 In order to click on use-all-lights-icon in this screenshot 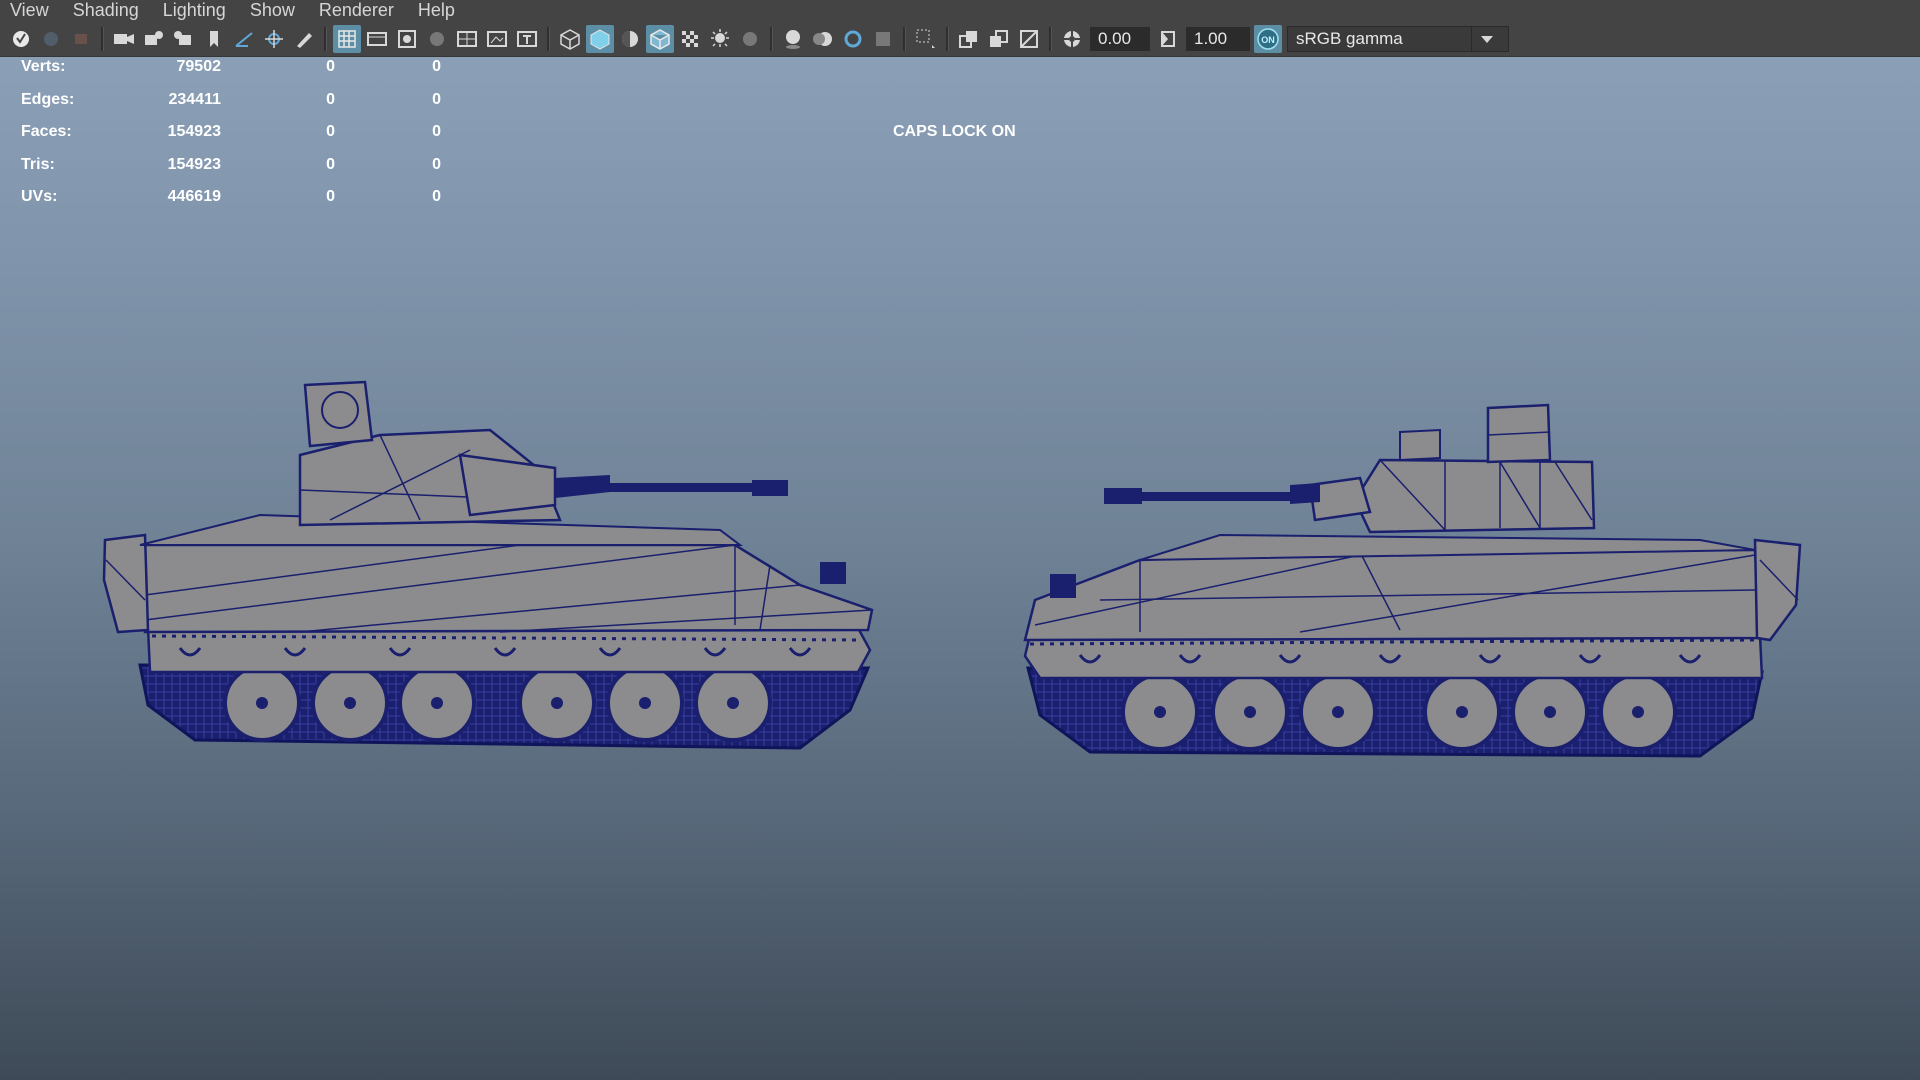, I will do `click(720, 39)`.